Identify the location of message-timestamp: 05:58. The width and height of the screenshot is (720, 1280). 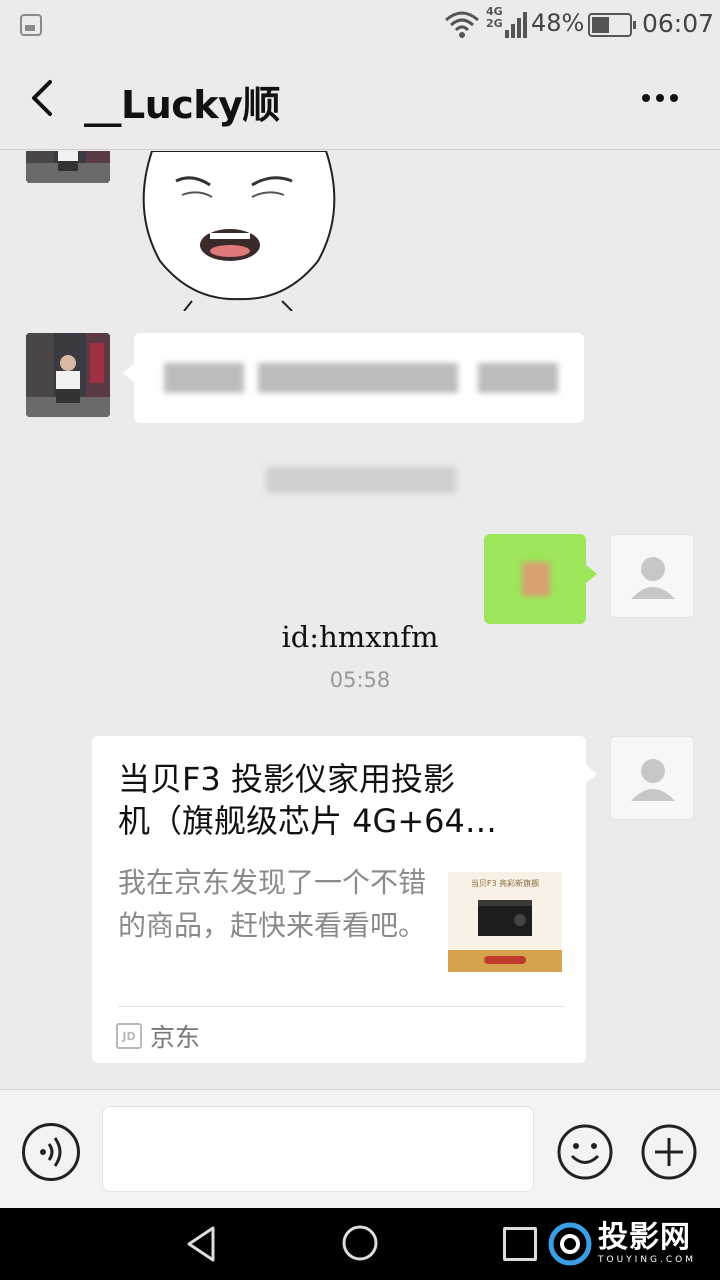
(360, 680).